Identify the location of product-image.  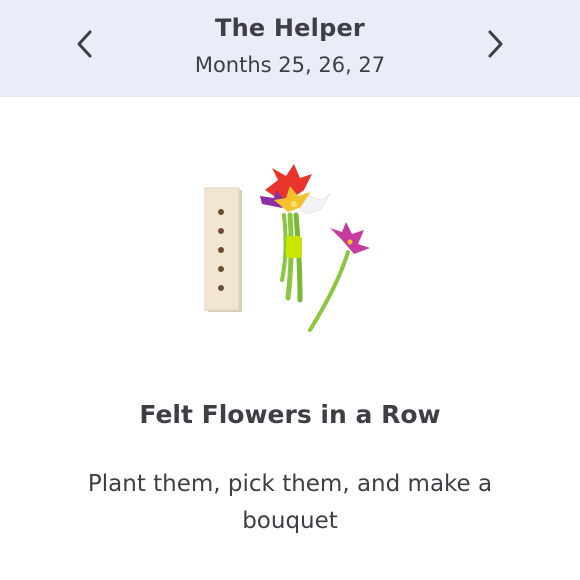
(287, 248).